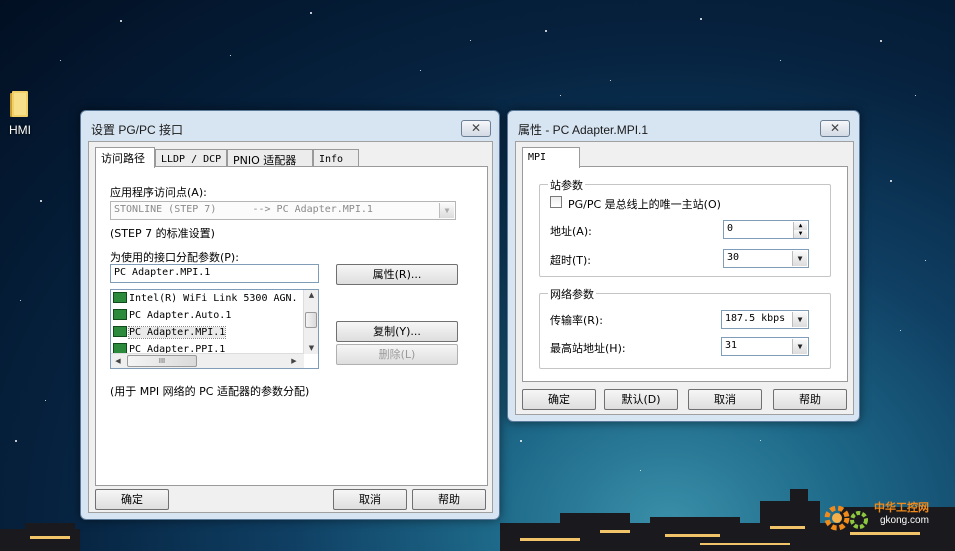  I want to click on scroll-thumb: III, so click(162, 361).